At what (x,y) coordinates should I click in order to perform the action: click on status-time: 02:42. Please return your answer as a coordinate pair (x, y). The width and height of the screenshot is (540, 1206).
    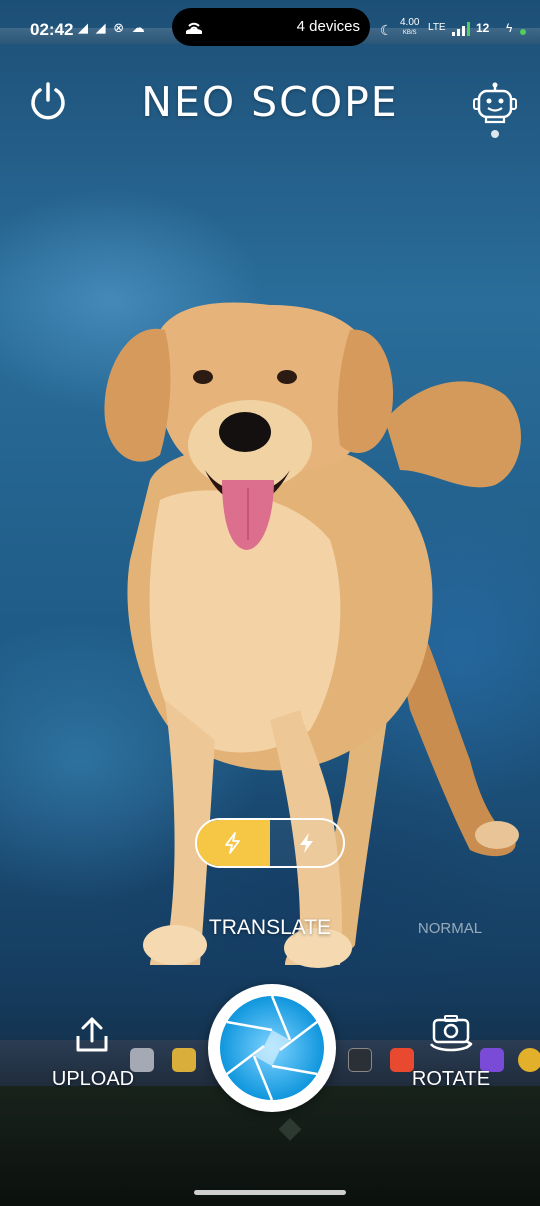
    Looking at the image, I should click on (52, 29).